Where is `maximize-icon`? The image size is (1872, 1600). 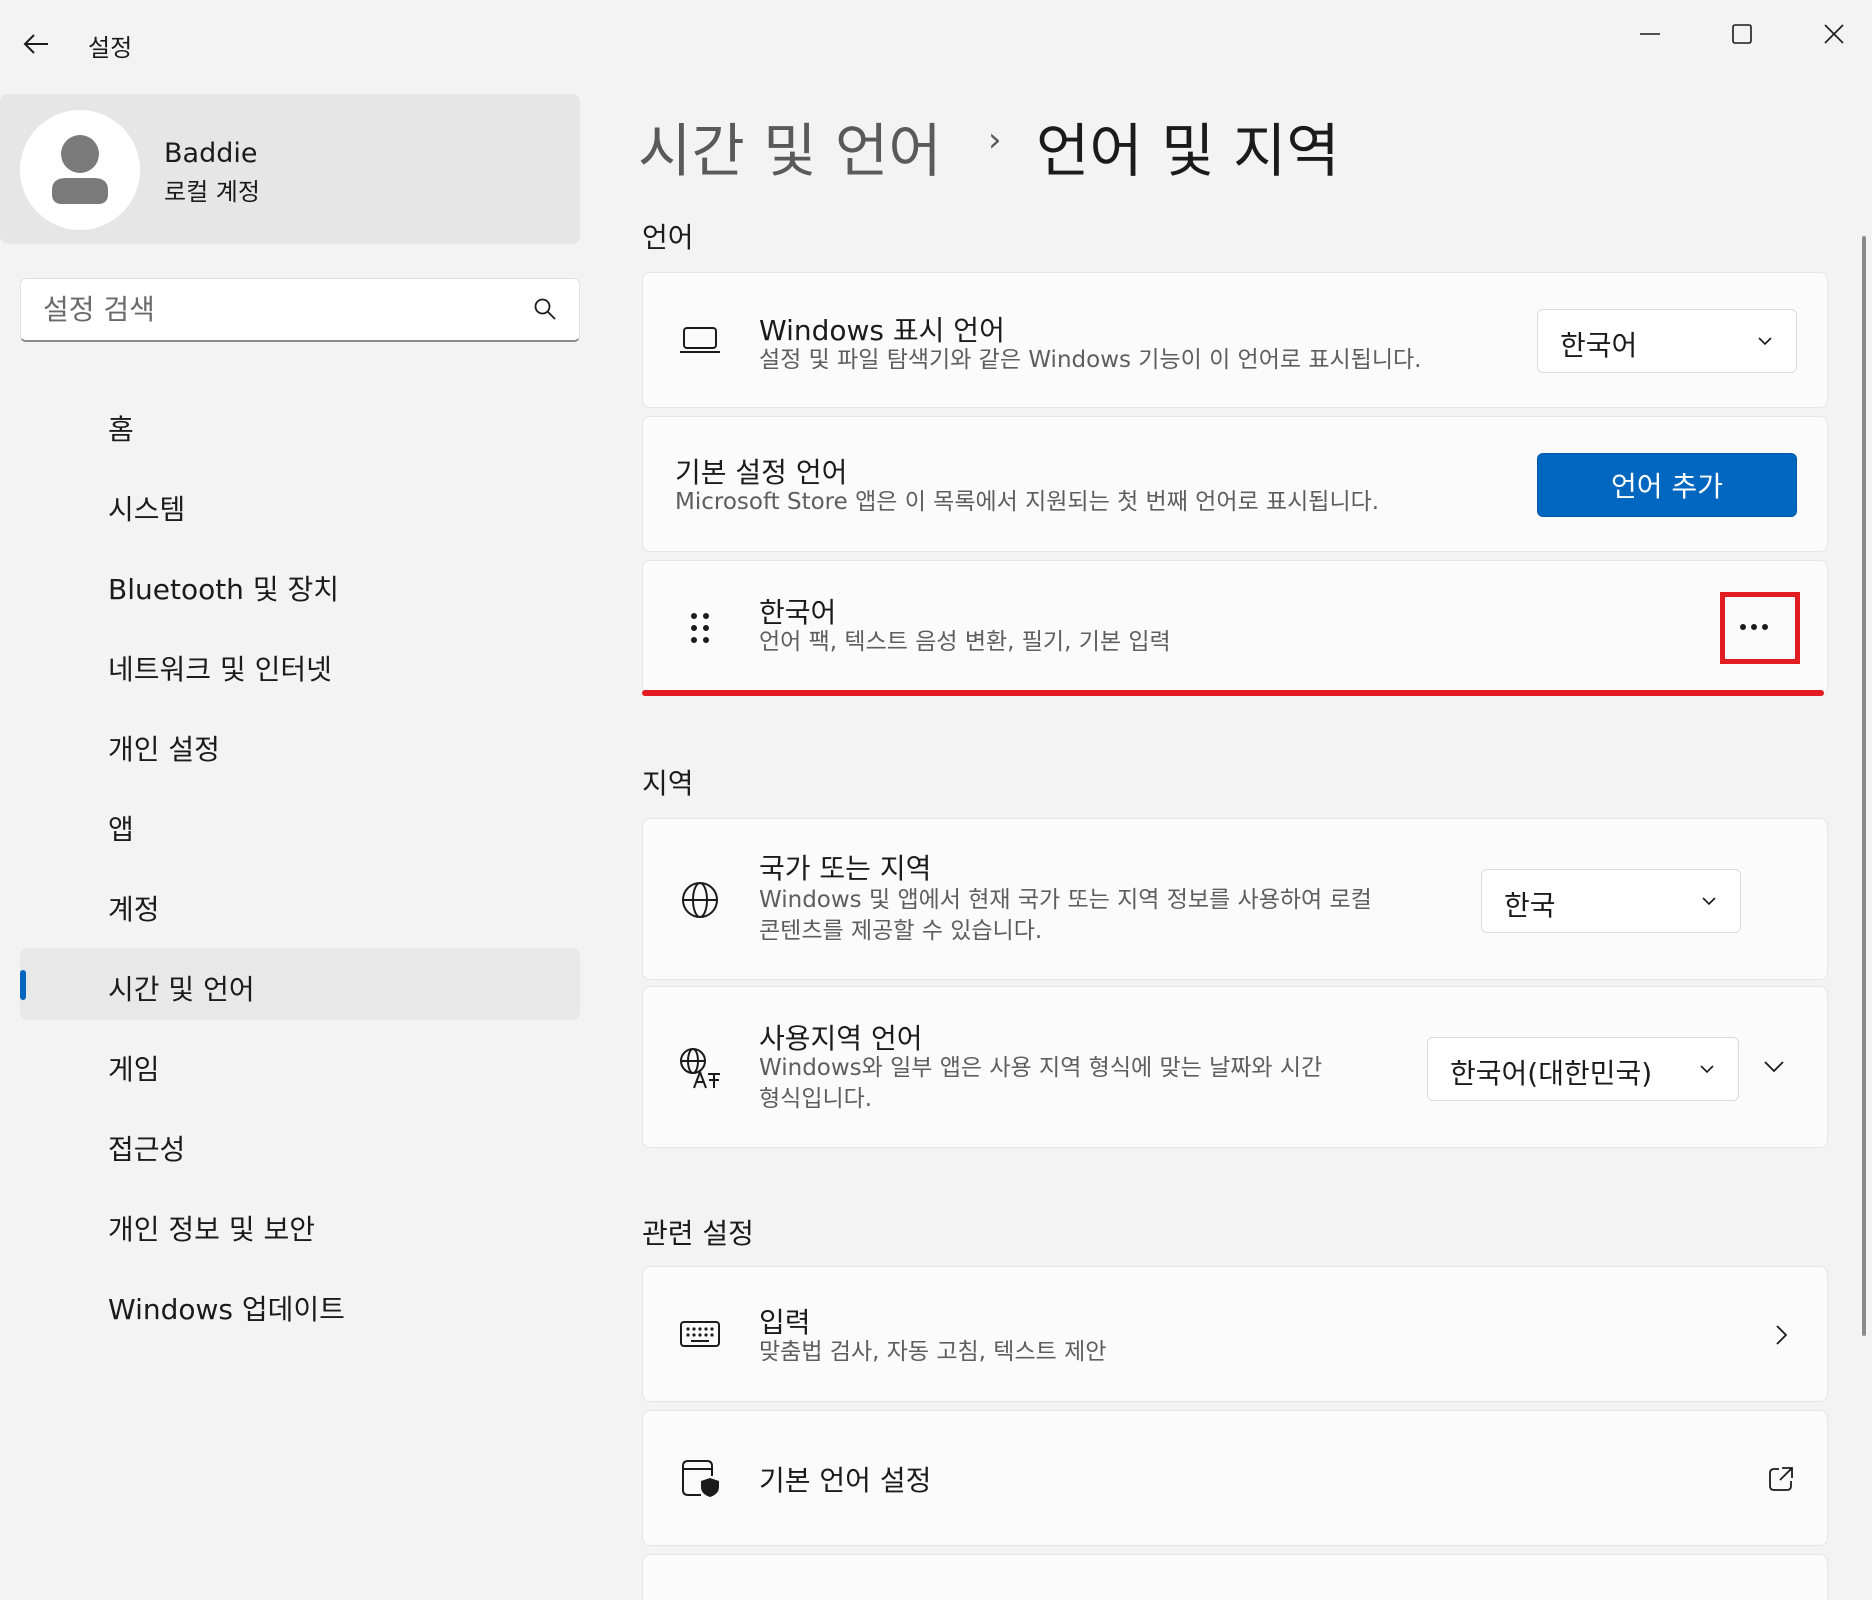 maximize-icon is located at coordinates (1742, 34).